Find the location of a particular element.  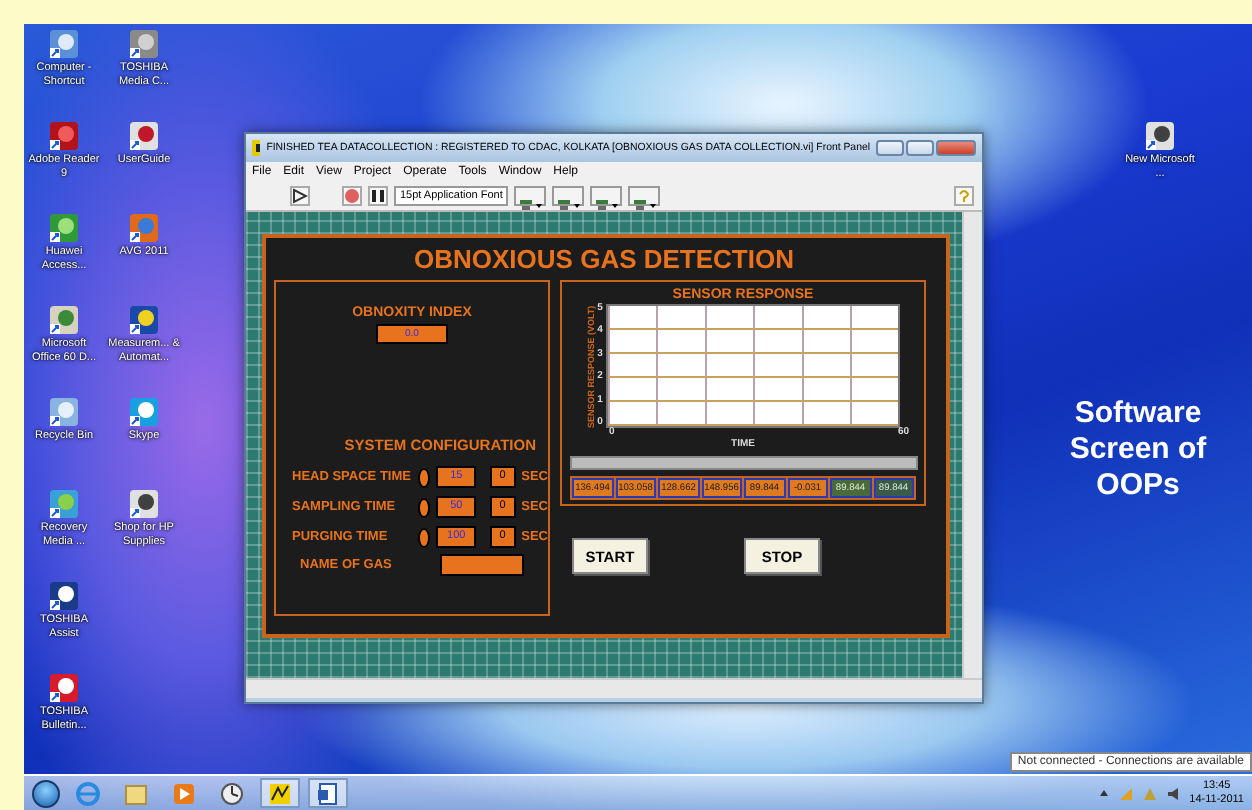

minimize-button is located at coordinates (890, 148).